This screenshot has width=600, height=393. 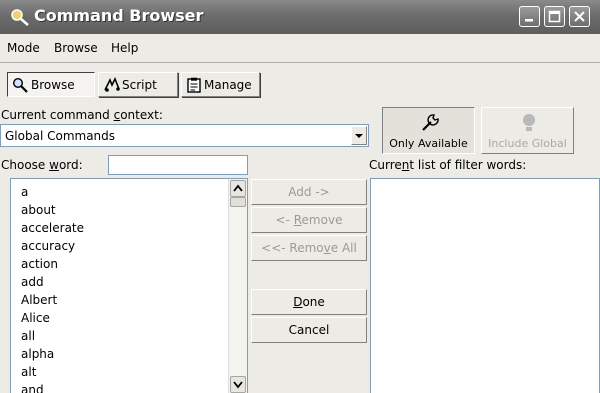 I want to click on globe-icon, so click(x=529, y=122).